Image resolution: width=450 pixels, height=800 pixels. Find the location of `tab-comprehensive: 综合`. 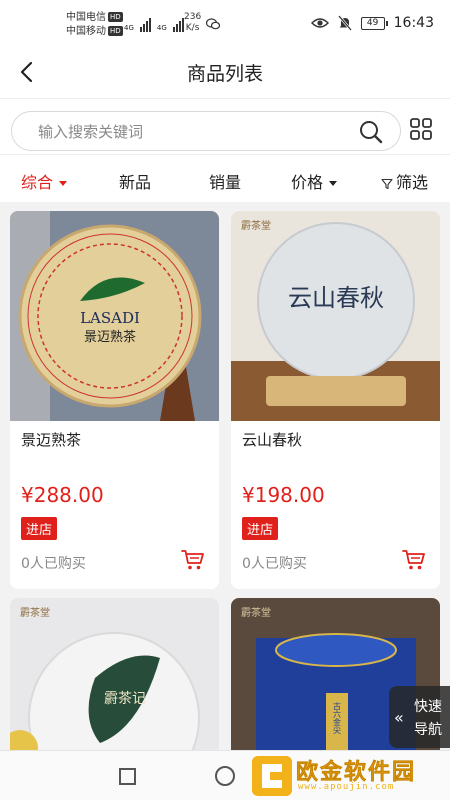

tab-comprehensive: 综合 is located at coordinates (44, 181).